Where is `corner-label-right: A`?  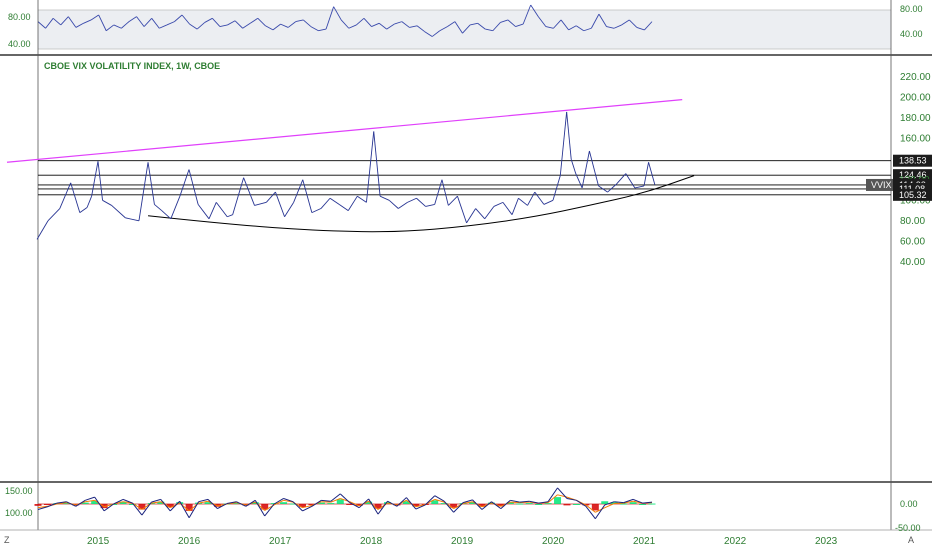
corner-label-right: A is located at coordinates (911, 540).